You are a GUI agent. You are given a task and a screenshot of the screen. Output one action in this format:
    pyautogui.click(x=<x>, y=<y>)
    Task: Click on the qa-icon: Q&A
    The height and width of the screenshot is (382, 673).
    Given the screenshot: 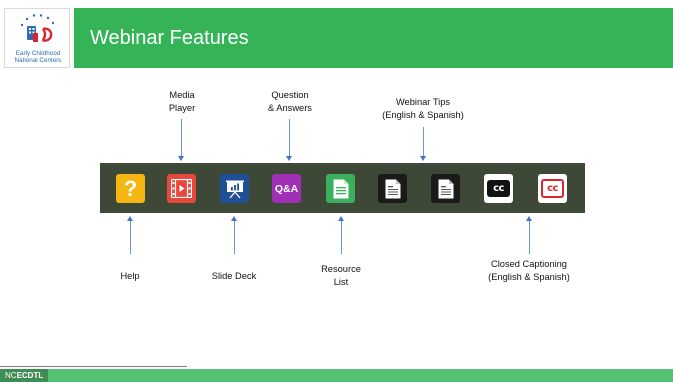 What is the action you would take?
    pyautogui.click(x=286, y=188)
    